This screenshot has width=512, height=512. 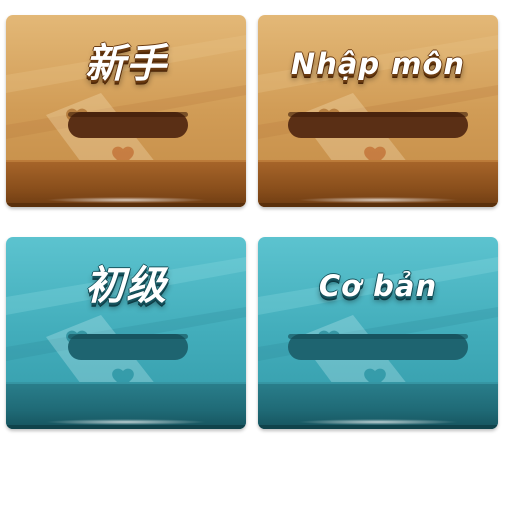 What do you see at coordinates (126, 286) in the screenshot?
I see `card-title: 初级` at bounding box center [126, 286].